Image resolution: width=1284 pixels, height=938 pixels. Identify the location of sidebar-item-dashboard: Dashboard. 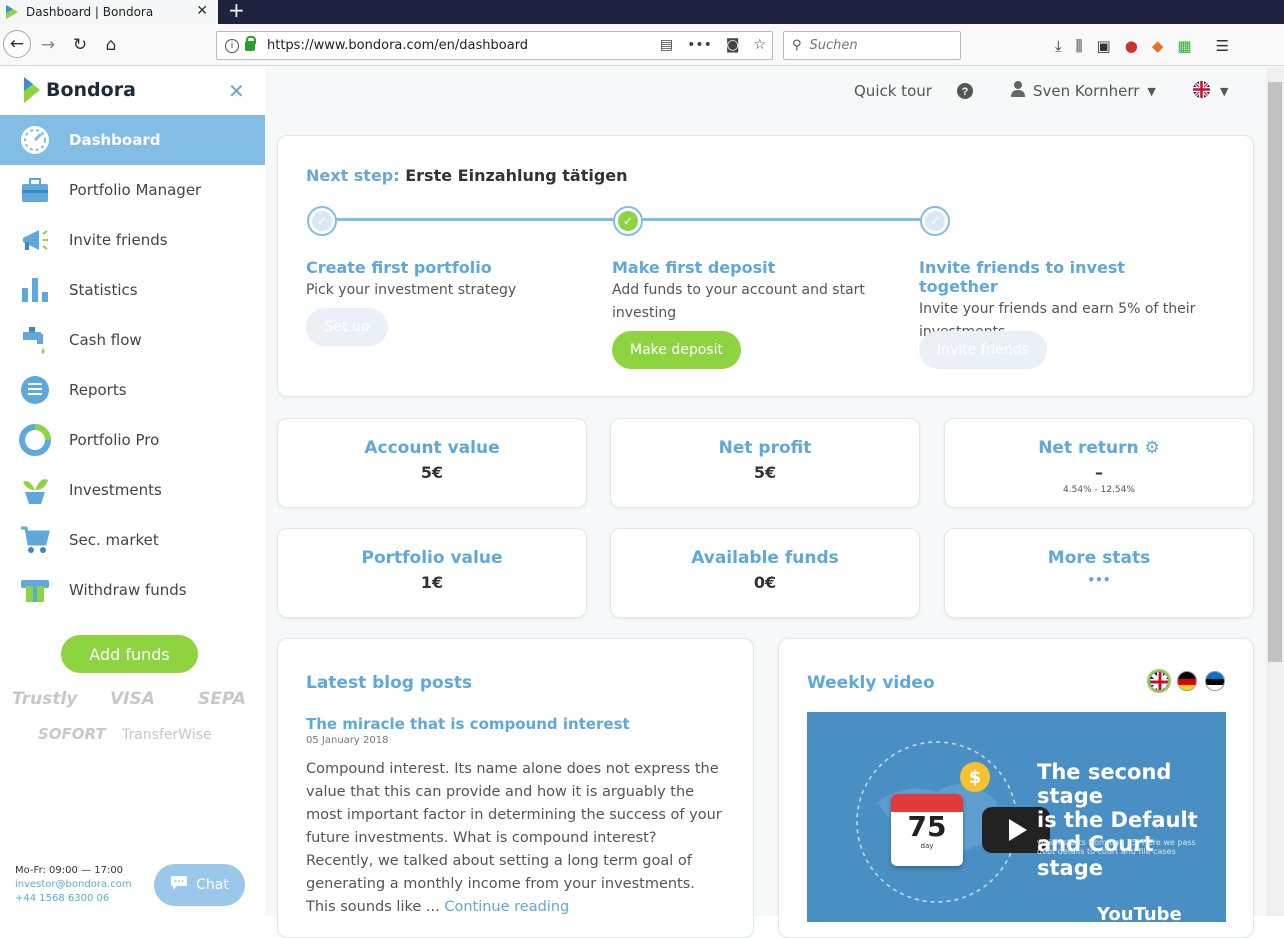
(132, 140).